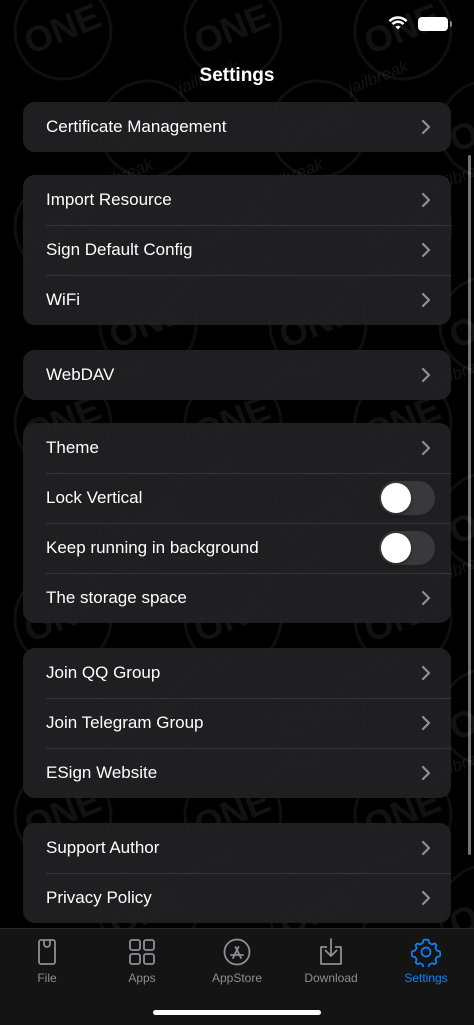 The height and width of the screenshot is (1025, 474). What do you see at coordinates (237, 773) in the screenshot?
I see `settings-row-esign-website: ESign Website` at bounding box center [237, 773].